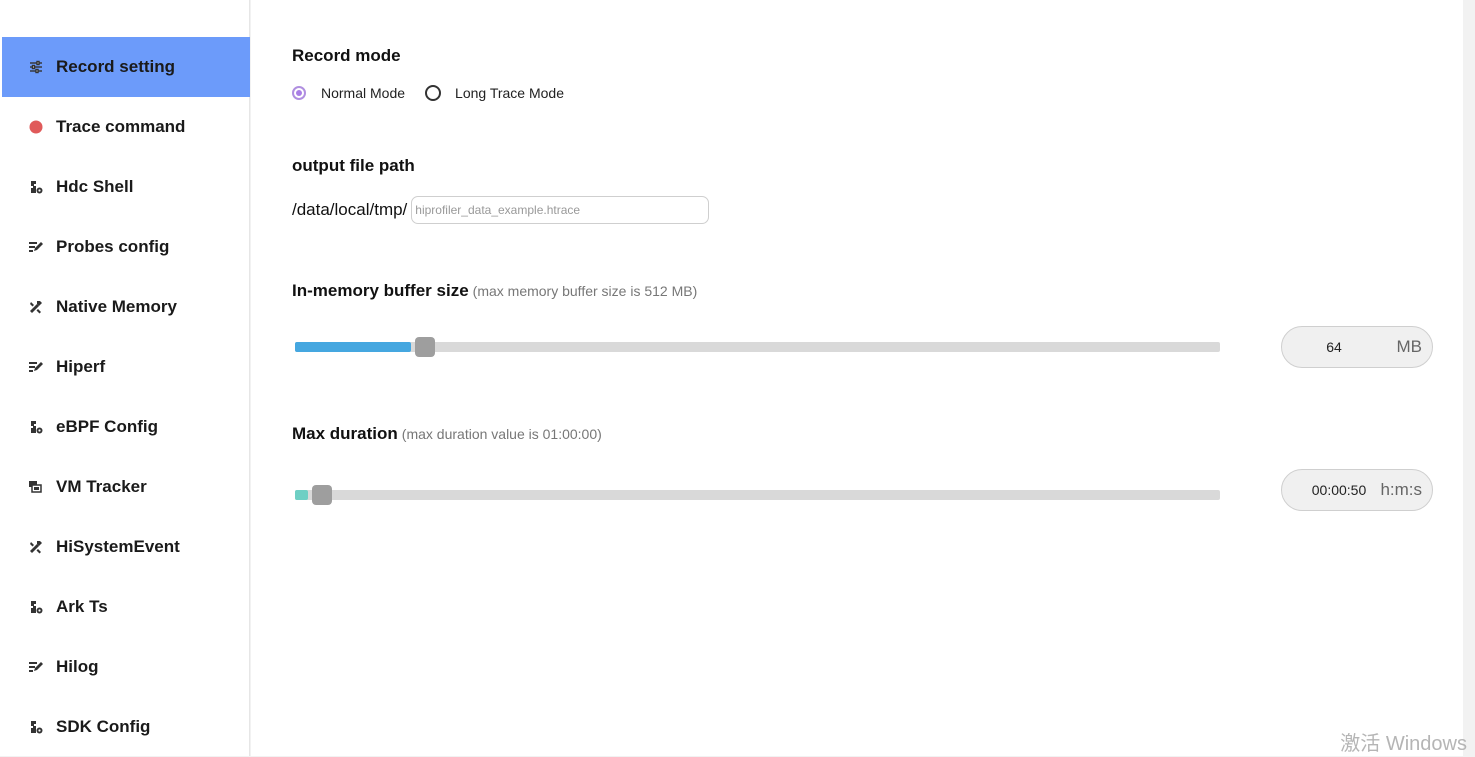 The height and width of the screenshot is (757, 1475). What do you see at coordinates (299, 93) in the screenshot?
I see `normal-mode-radio` at bounding box center [299, 93].